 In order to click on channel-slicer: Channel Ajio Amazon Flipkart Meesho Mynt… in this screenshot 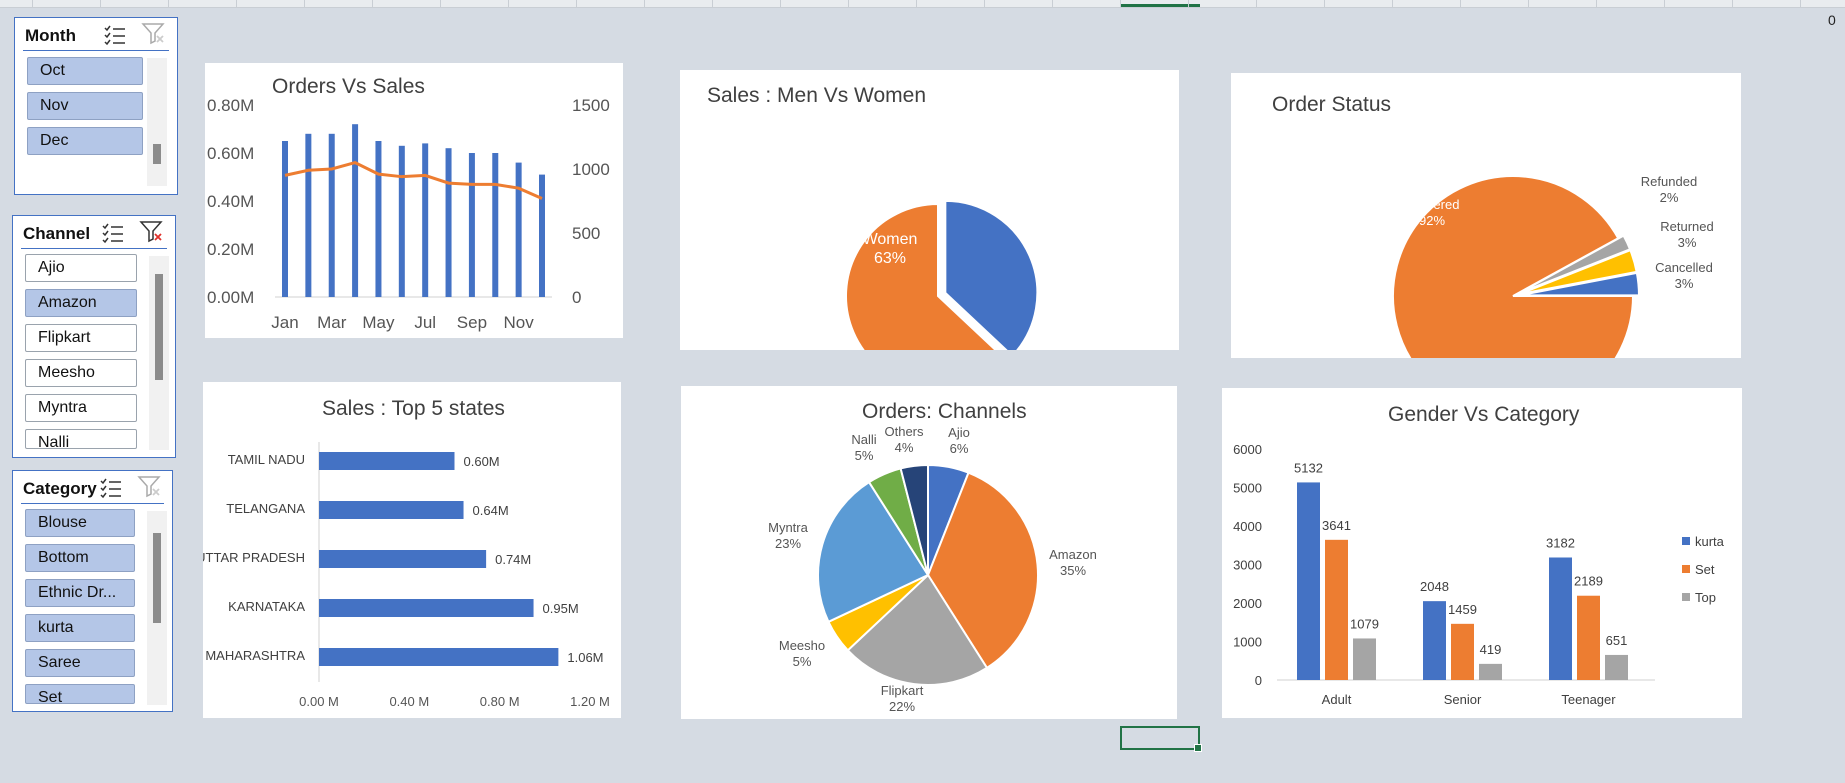, I will do `click(94, 336)`.